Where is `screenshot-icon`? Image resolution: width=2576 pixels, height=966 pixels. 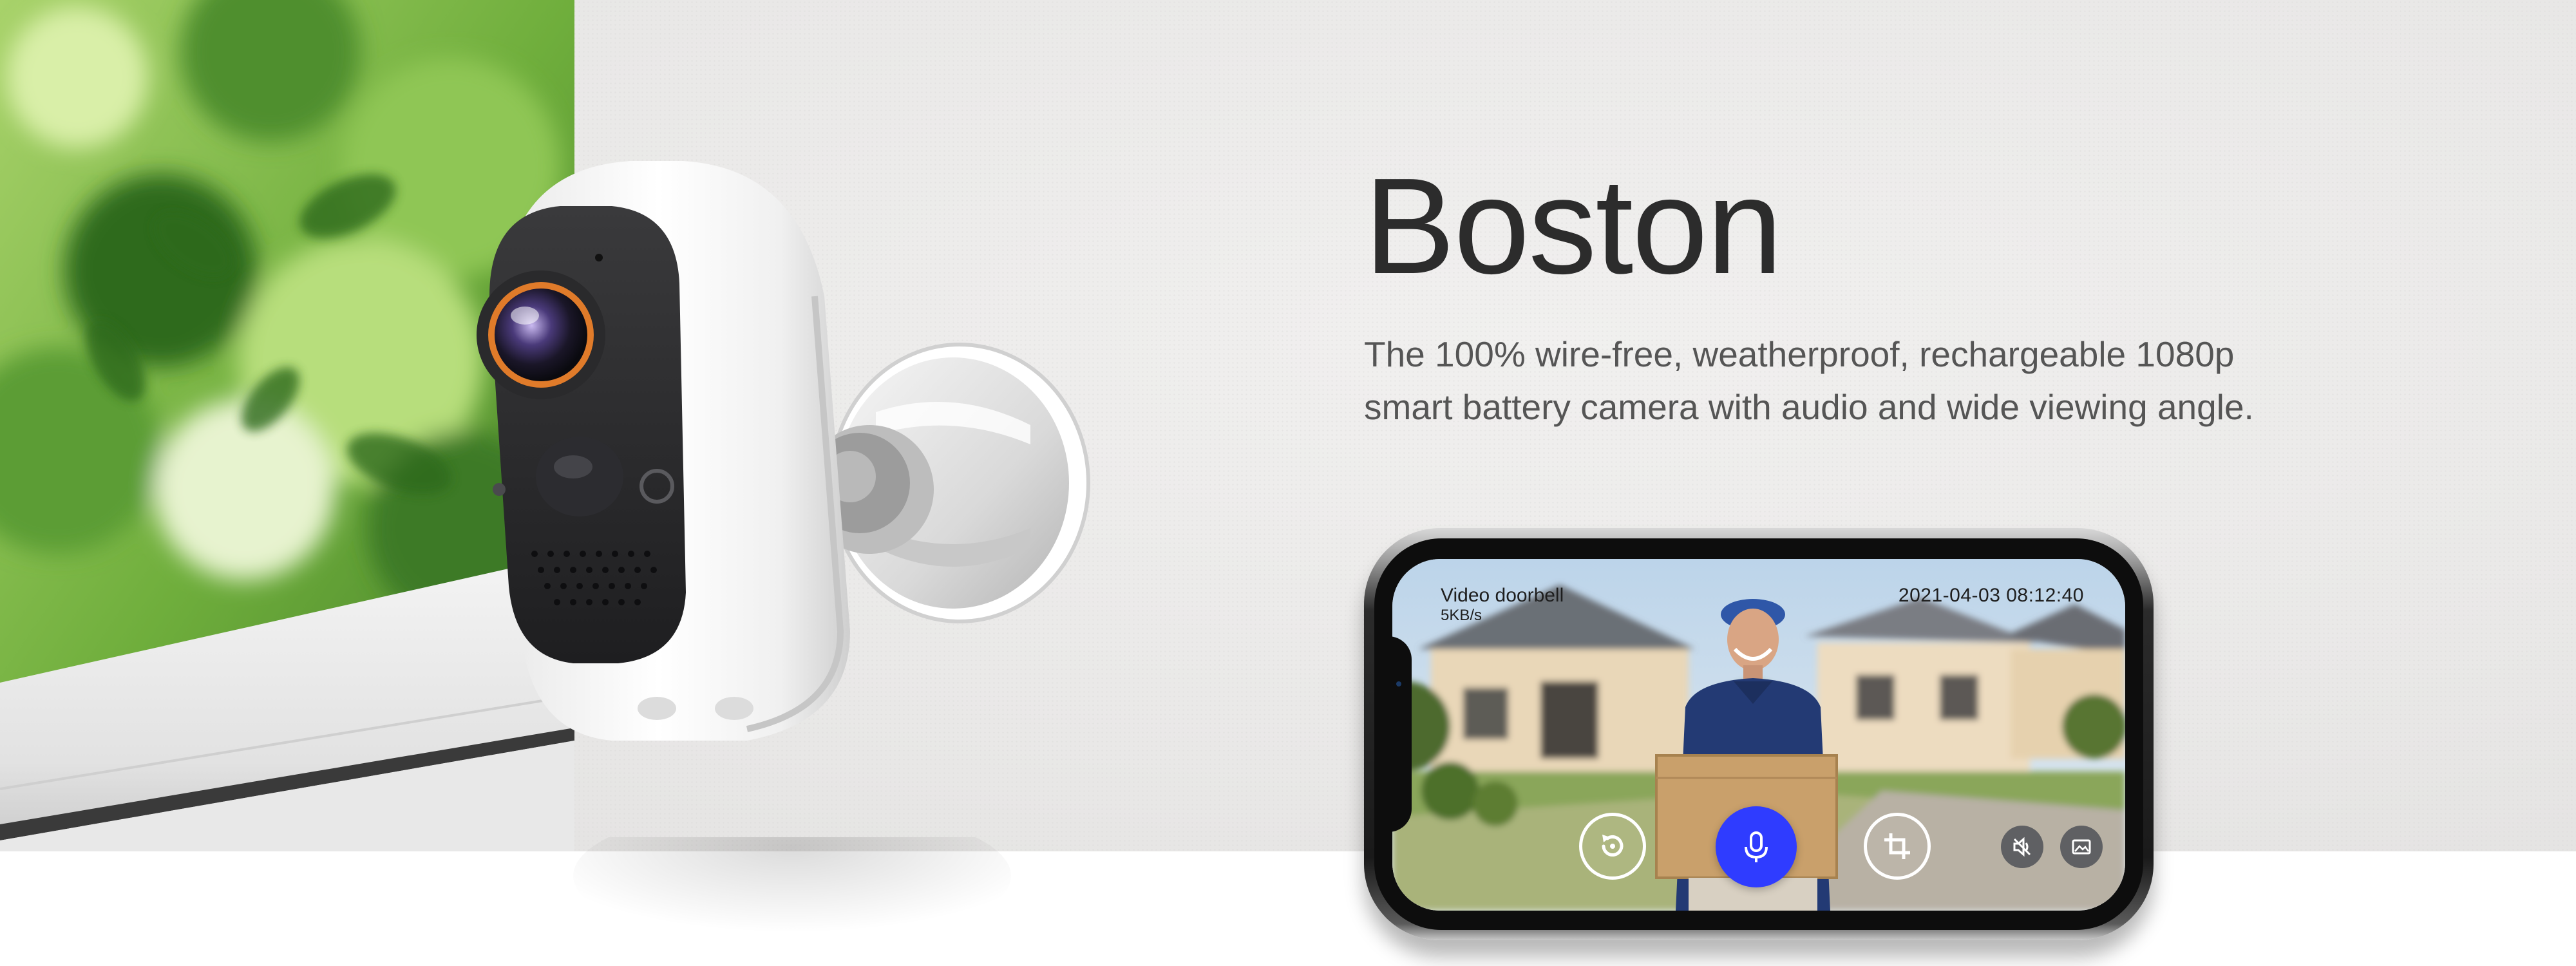
screenshot-icon is located at coordinates (2081, 847).